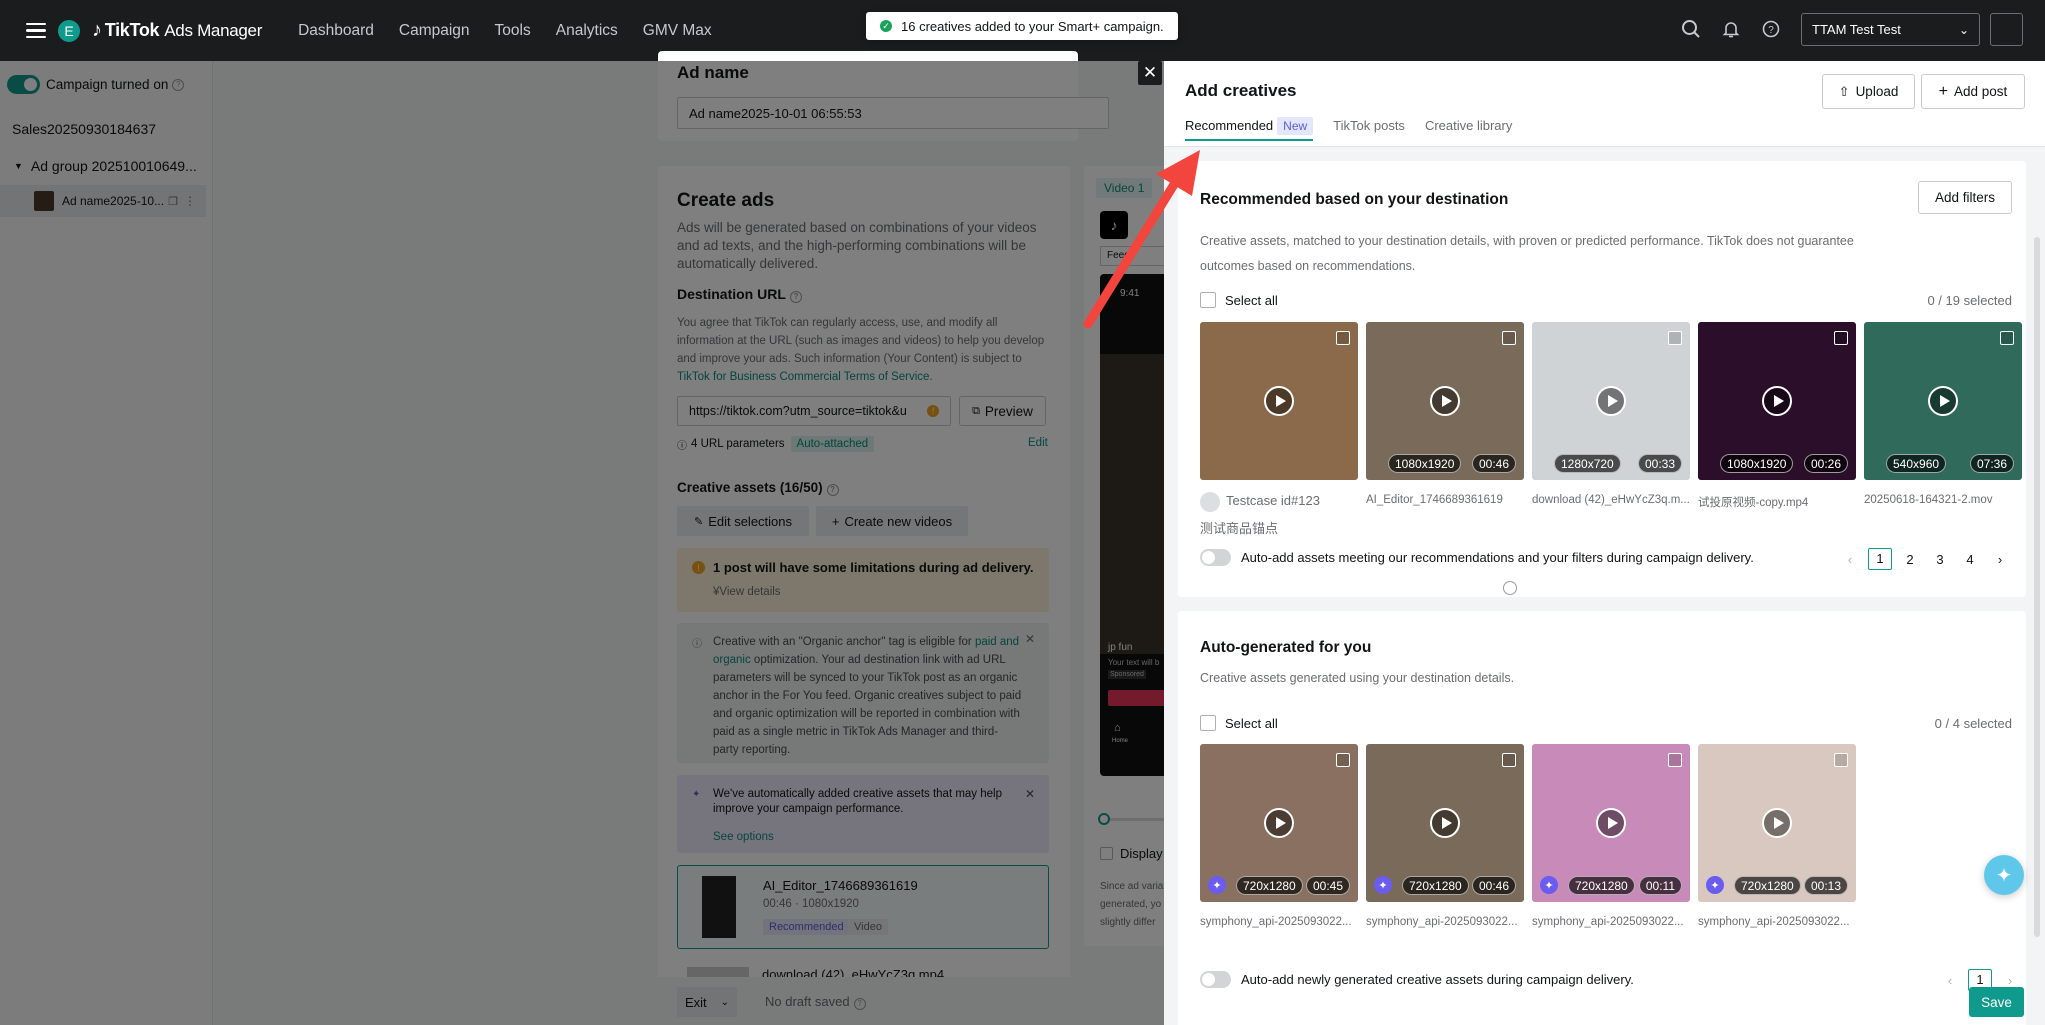  I want to click on upload-button: ⇧ Upload, so click(1868, 91).